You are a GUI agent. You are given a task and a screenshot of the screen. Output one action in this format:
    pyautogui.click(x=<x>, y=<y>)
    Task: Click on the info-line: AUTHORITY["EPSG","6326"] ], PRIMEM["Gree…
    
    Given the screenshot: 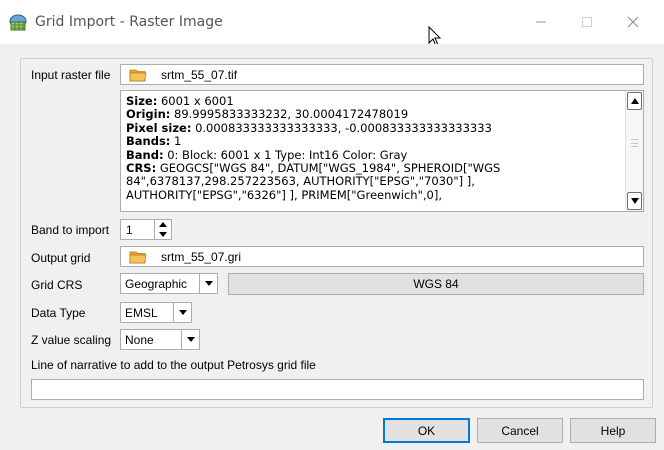 What is the action you would take?
    pyautogui.click(x=284, y=195)
    